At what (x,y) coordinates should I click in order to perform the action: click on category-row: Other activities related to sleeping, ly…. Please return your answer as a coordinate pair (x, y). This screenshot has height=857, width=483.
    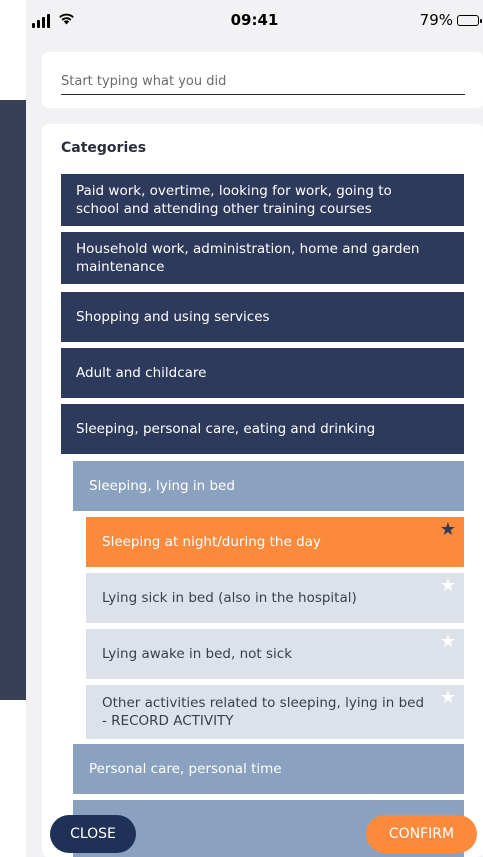
    Looking at the image, I should click on (275, 712).